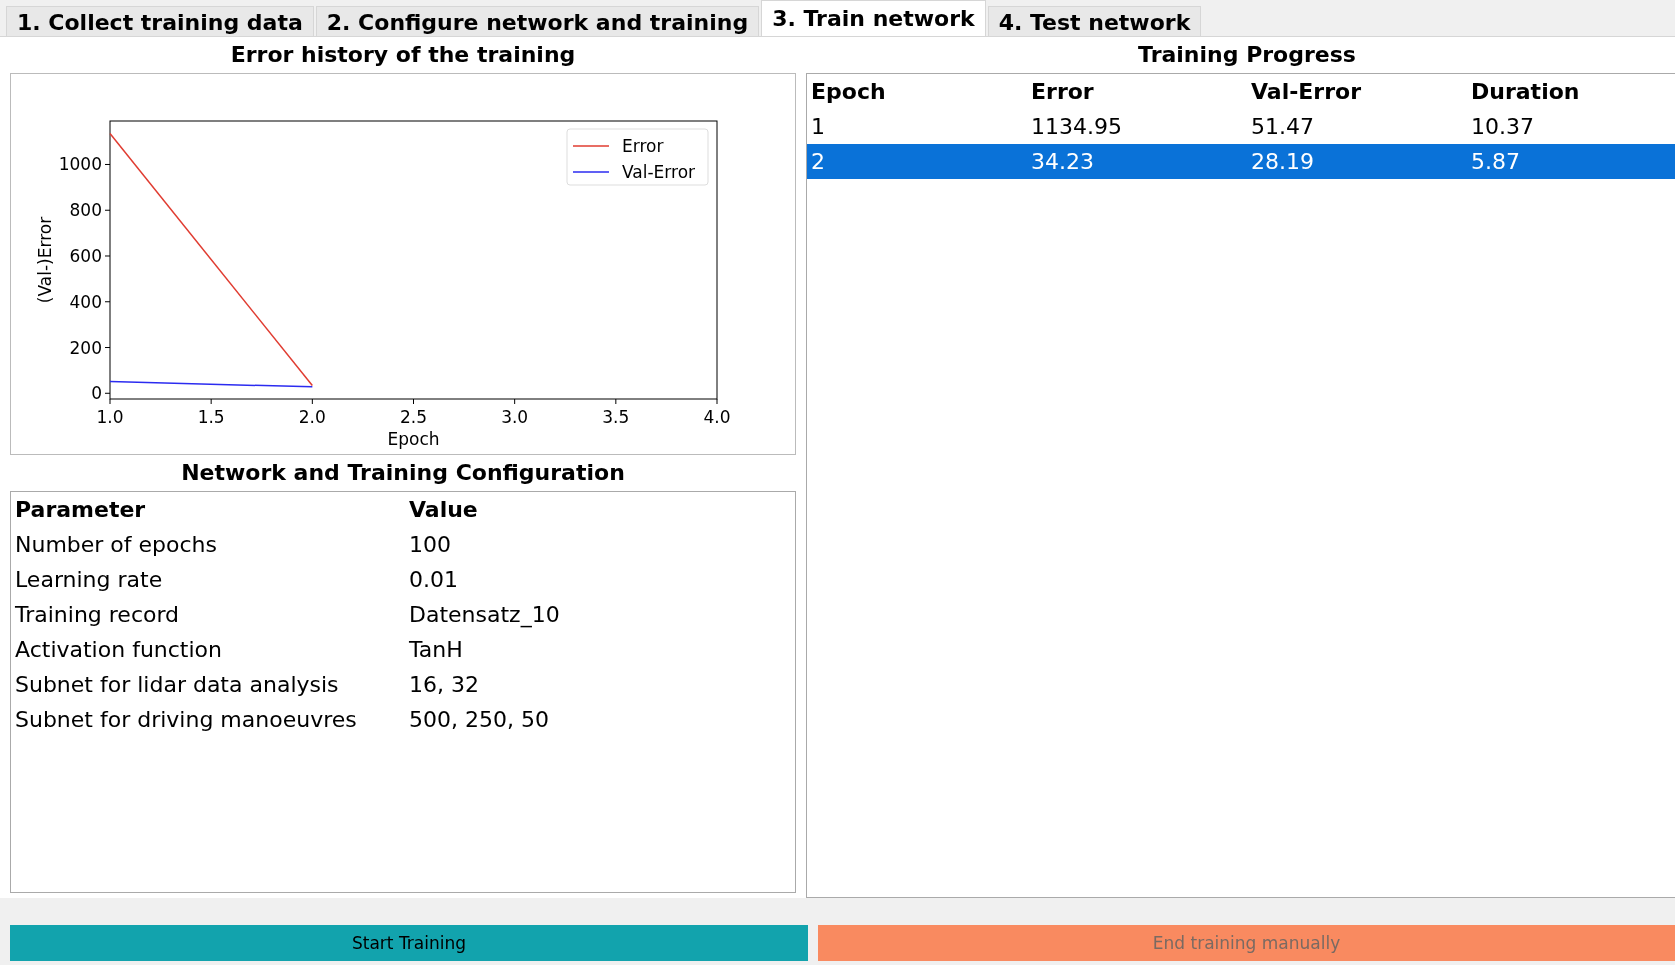 This screenshot has height=965, width=1675. Describe the element at coordinates (118, 649) in the screenshot. I see `table-cell-text: Activation function` at that location.